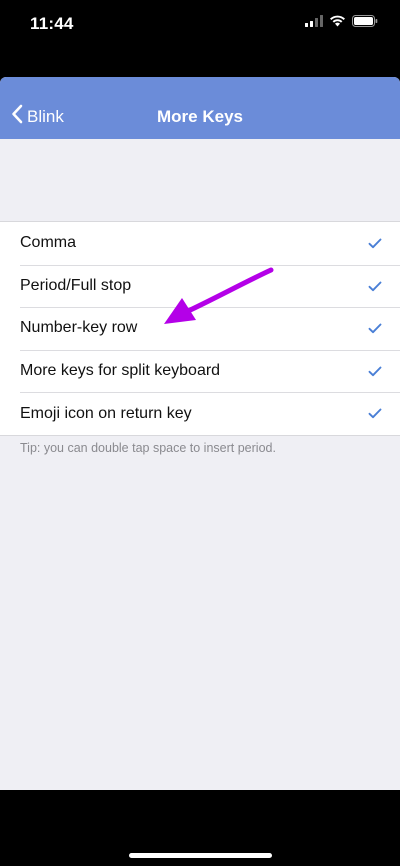 The height and width of the screenshot is (866, 400). I want to click on battery-icon, so click(365, 23).